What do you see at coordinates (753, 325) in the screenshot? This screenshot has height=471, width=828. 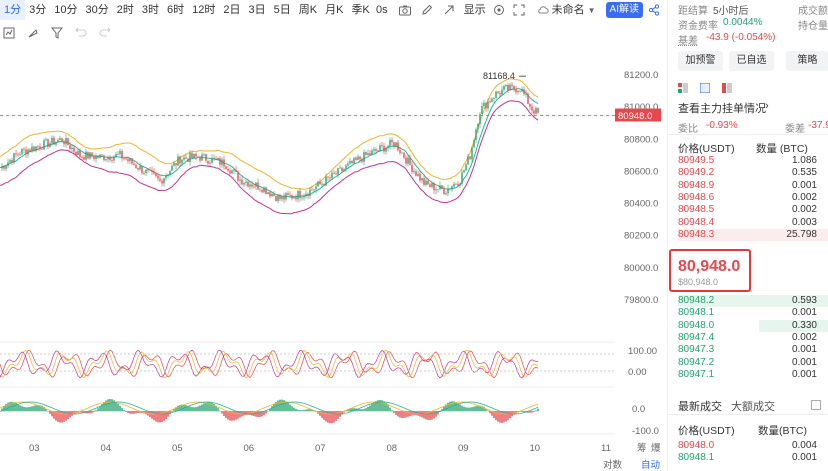 I see `bids-row: 80948.0 0.330` at bounding box center [753, 325].